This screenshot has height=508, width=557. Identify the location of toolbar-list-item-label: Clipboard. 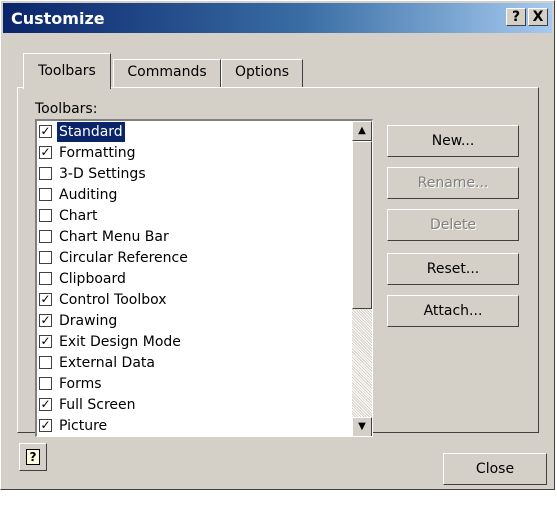
(92, 279).